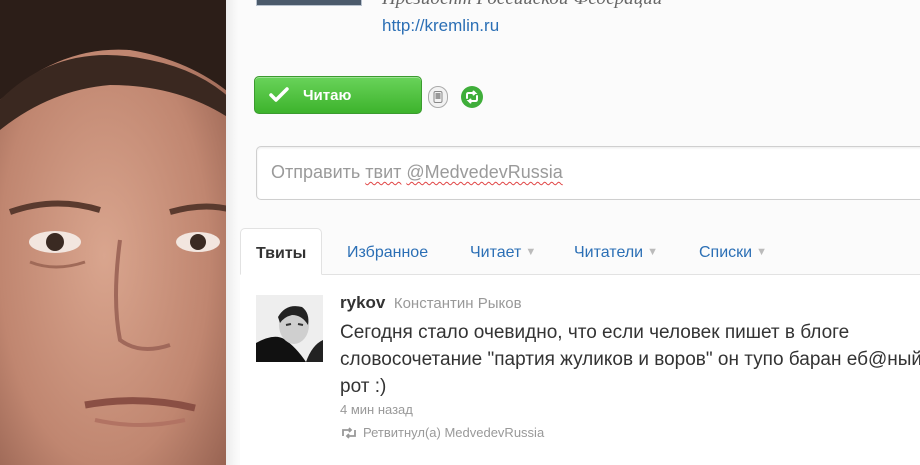 Image resolution: width=920 pixels, height=465 pixels. I want to click on tab-favorites: Избранное, so click(387, 251).